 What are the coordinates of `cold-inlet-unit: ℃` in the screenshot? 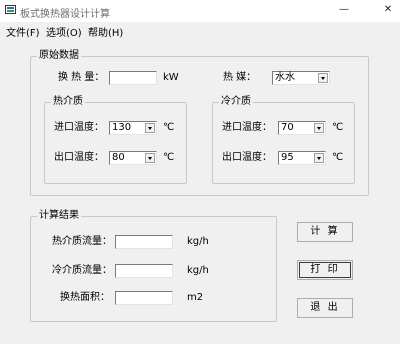 It's located at (338, 127).